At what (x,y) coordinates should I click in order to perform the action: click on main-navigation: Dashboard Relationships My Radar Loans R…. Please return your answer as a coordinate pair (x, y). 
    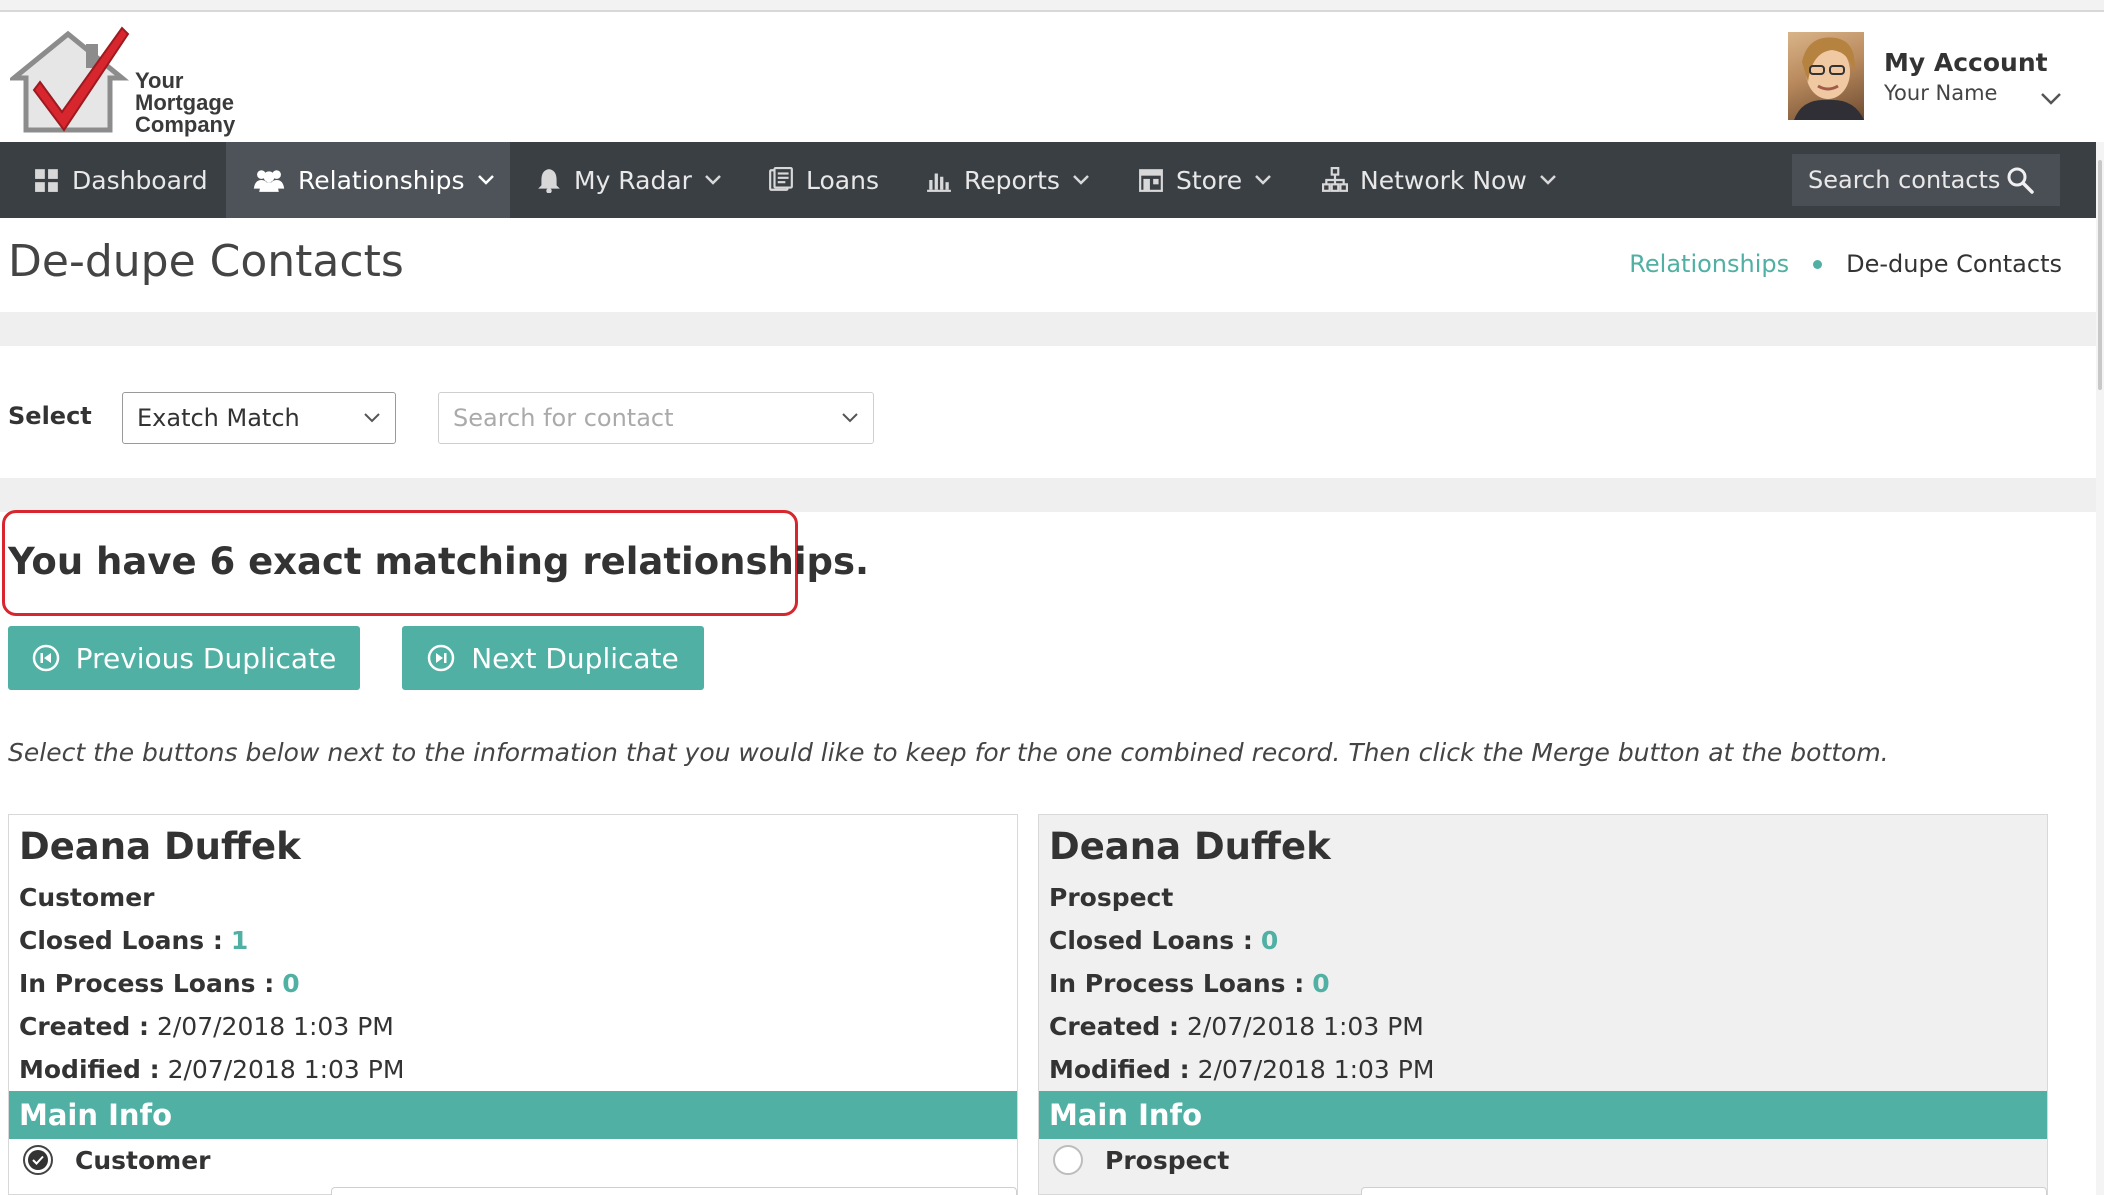
    Looking at the image, I should click on (1048, 180).